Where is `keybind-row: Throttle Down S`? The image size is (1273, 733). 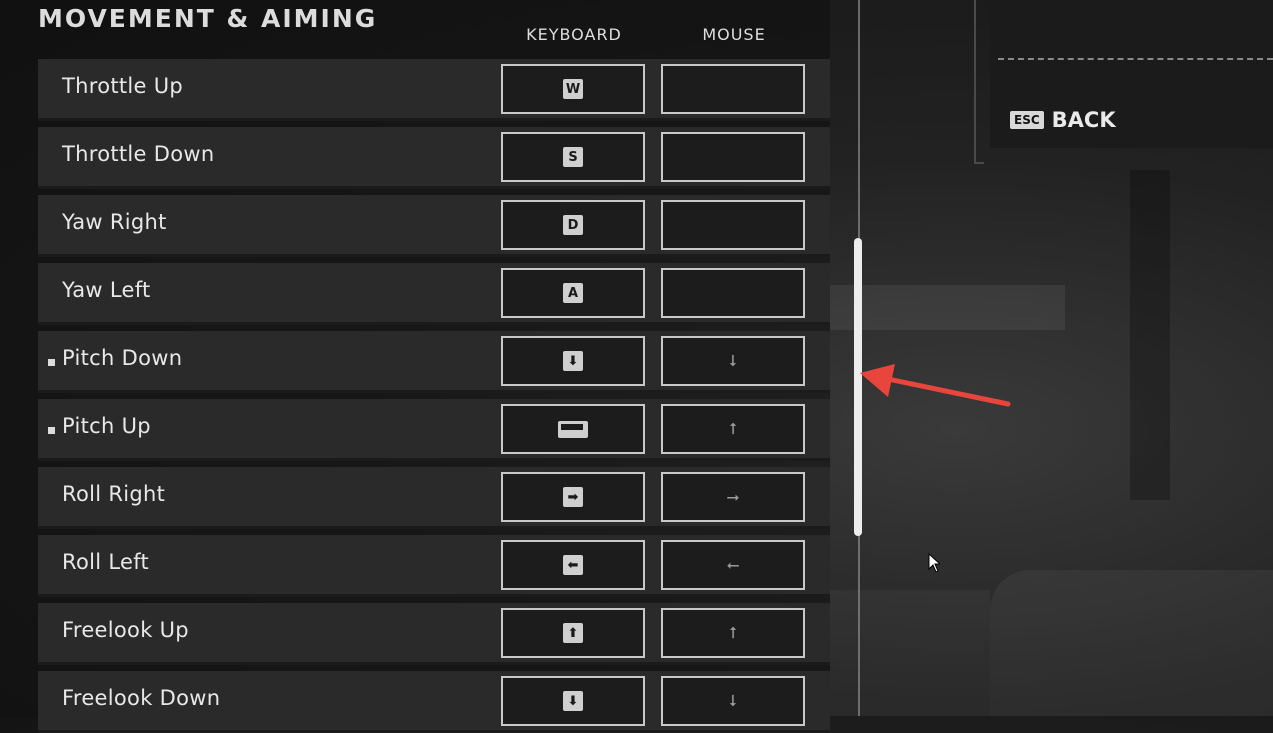
keybind-row: Throttle Down S is located at coordinates (434, 158).